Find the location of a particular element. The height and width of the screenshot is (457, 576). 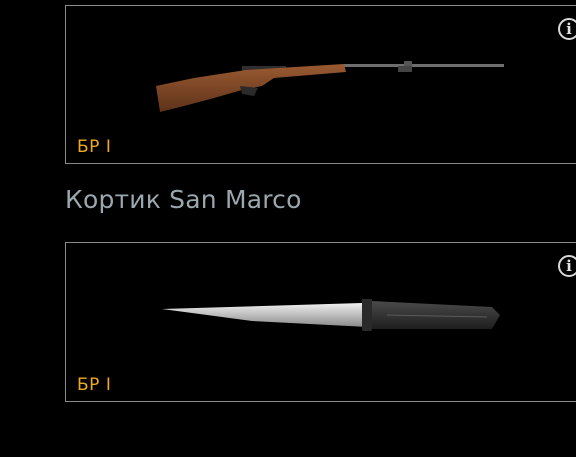

item-title: Кортик San Marco is located at coordinates (183, 199).